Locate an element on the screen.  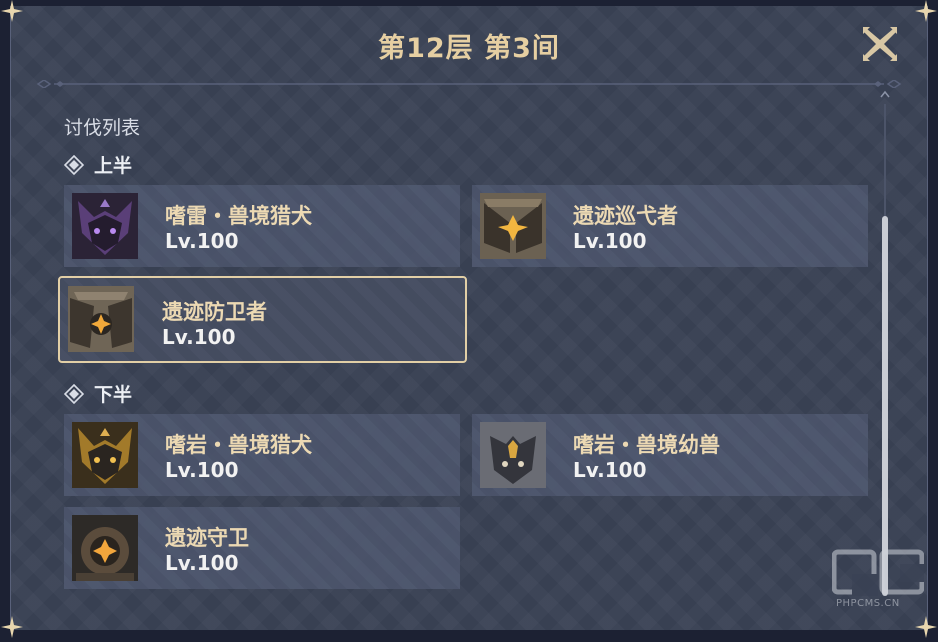
enemy-name: 嗜岩・兽境幼兽 is located at coordinates (646, 445).